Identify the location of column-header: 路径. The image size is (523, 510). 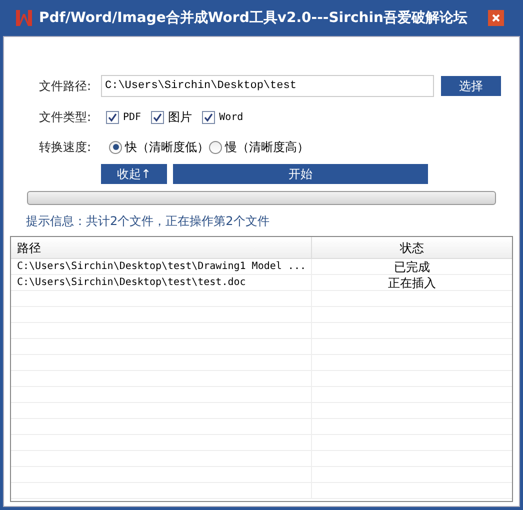
(161, 247).